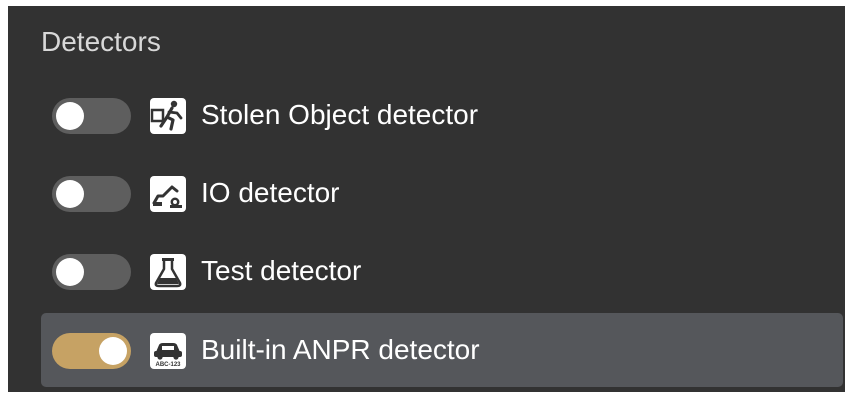 Image resolution: width=845 pixels, height=398 pixels. I want to click on flask-icon, so click(168, 272).